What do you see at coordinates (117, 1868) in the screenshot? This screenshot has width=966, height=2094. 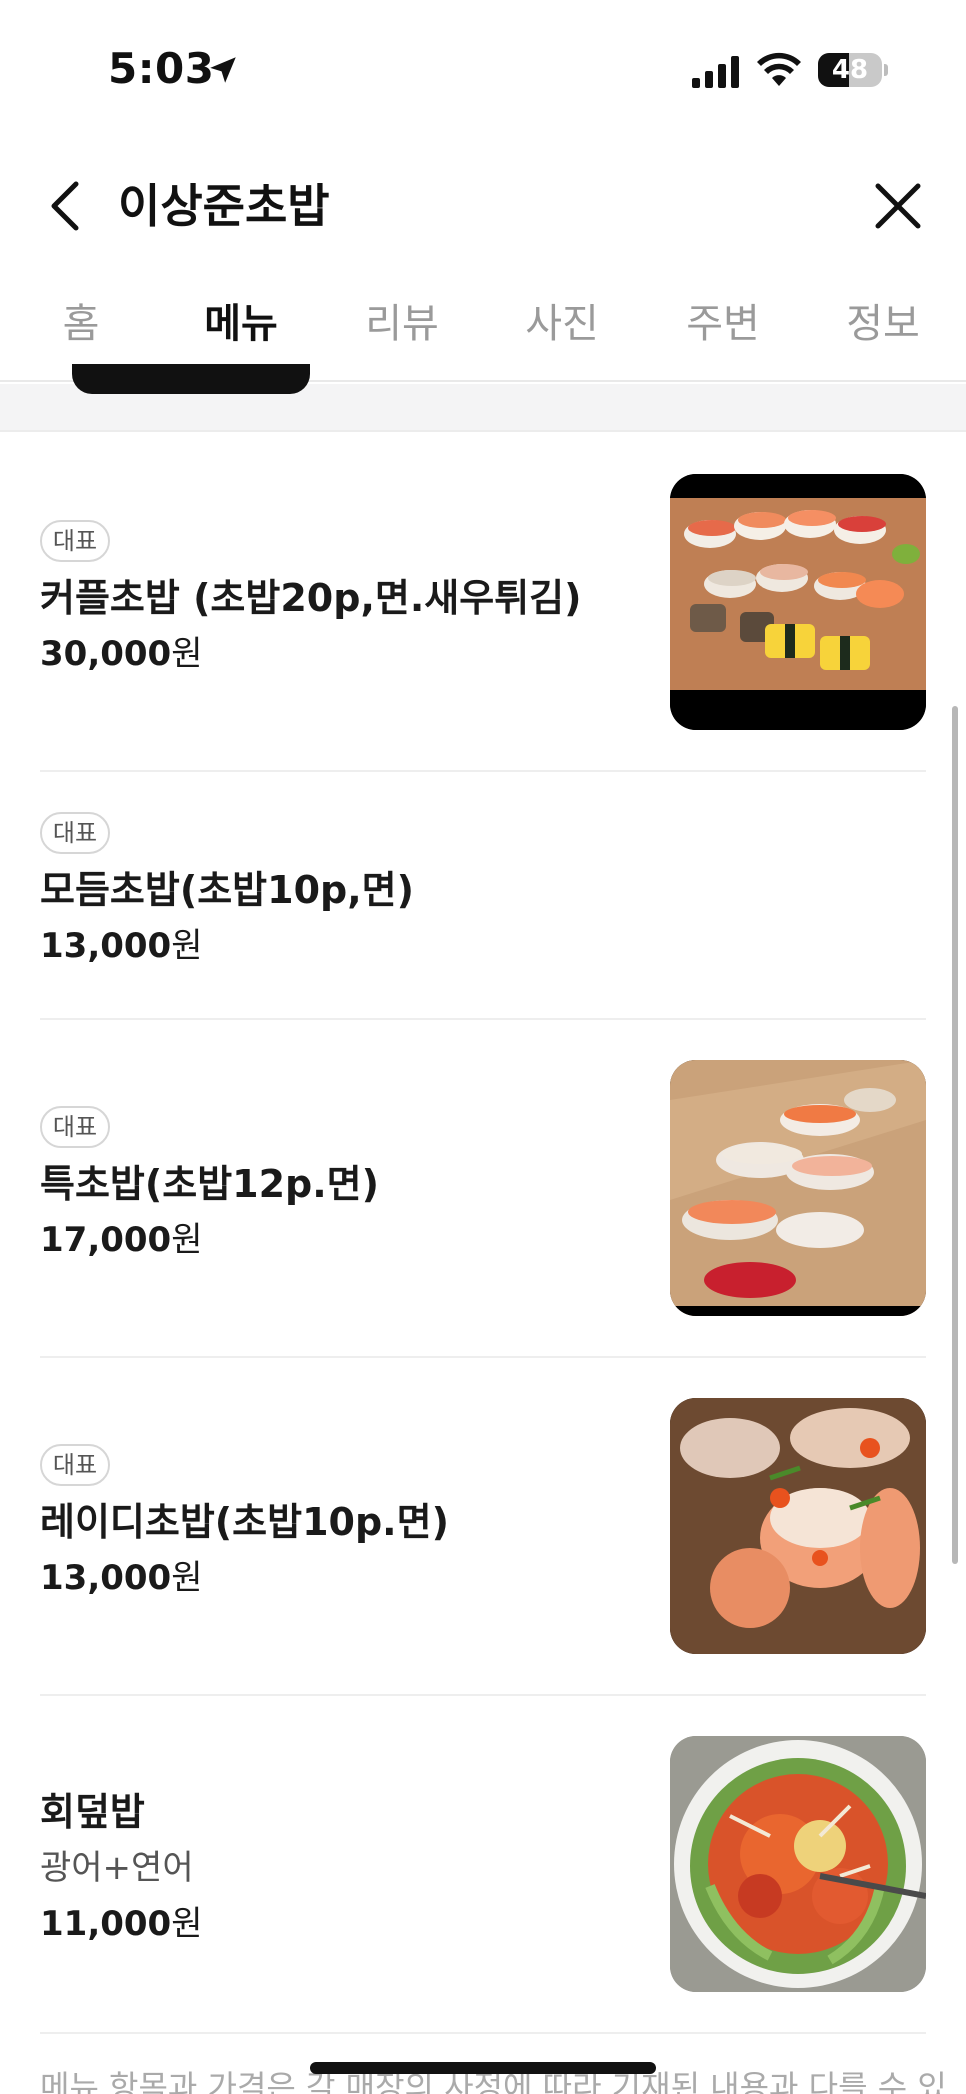 I see `menu-item-description: 광어+연어` at bounding box center [117, 1868].